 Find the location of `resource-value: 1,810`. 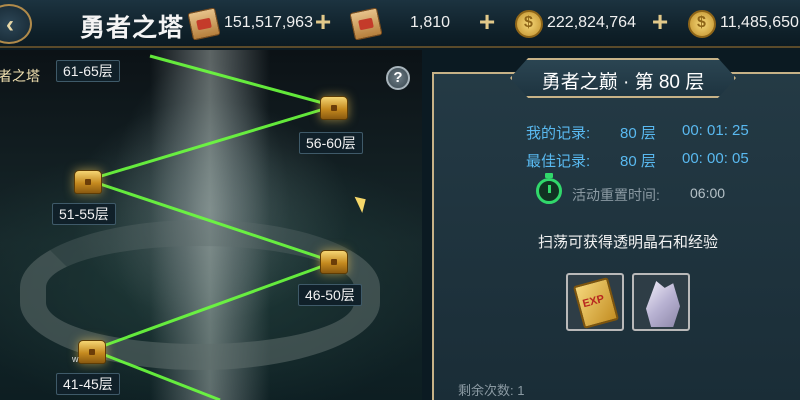

resource-value: 1,810 is located at coordinates (430, 22).